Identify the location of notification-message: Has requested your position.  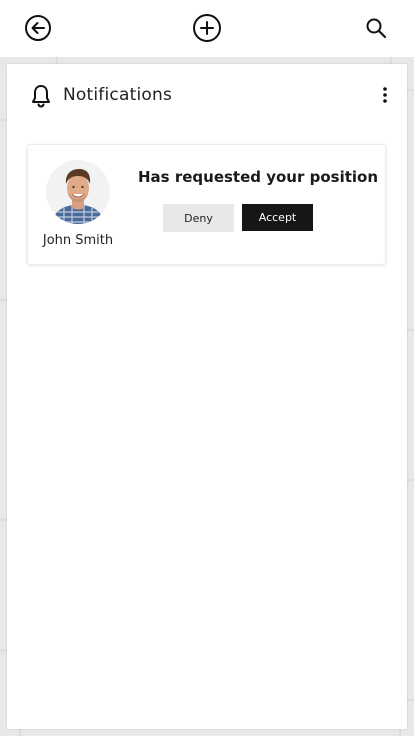
(258, 177).